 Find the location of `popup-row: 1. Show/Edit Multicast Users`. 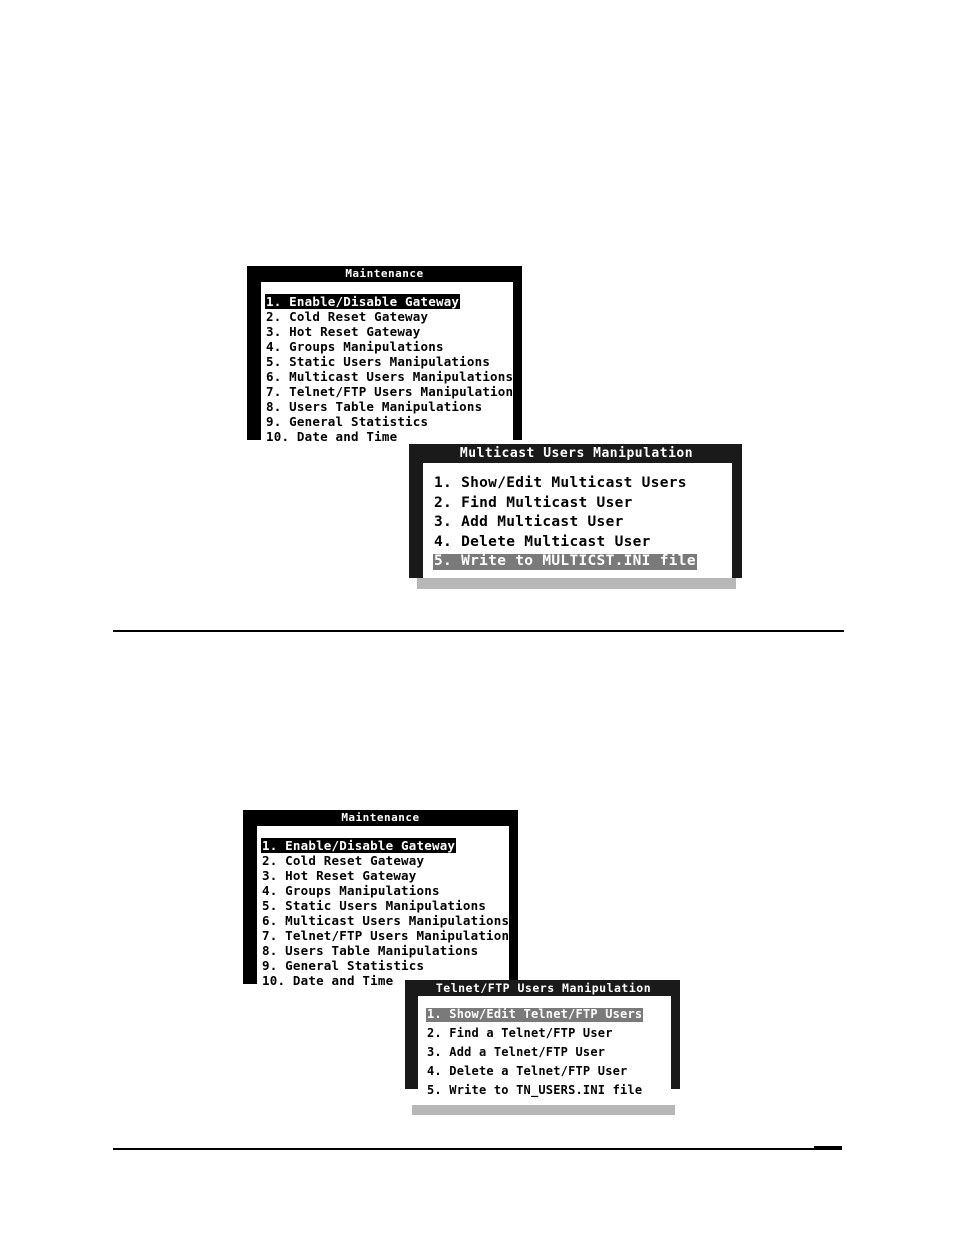

popup-row: 1. Show/Edit Multicast Users is located at coordinates (582, 482).